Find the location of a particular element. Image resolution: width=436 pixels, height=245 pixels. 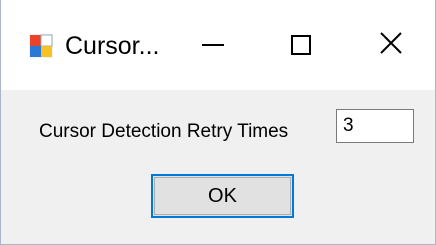

ok-button: OK is located at coordinates (222, 196).